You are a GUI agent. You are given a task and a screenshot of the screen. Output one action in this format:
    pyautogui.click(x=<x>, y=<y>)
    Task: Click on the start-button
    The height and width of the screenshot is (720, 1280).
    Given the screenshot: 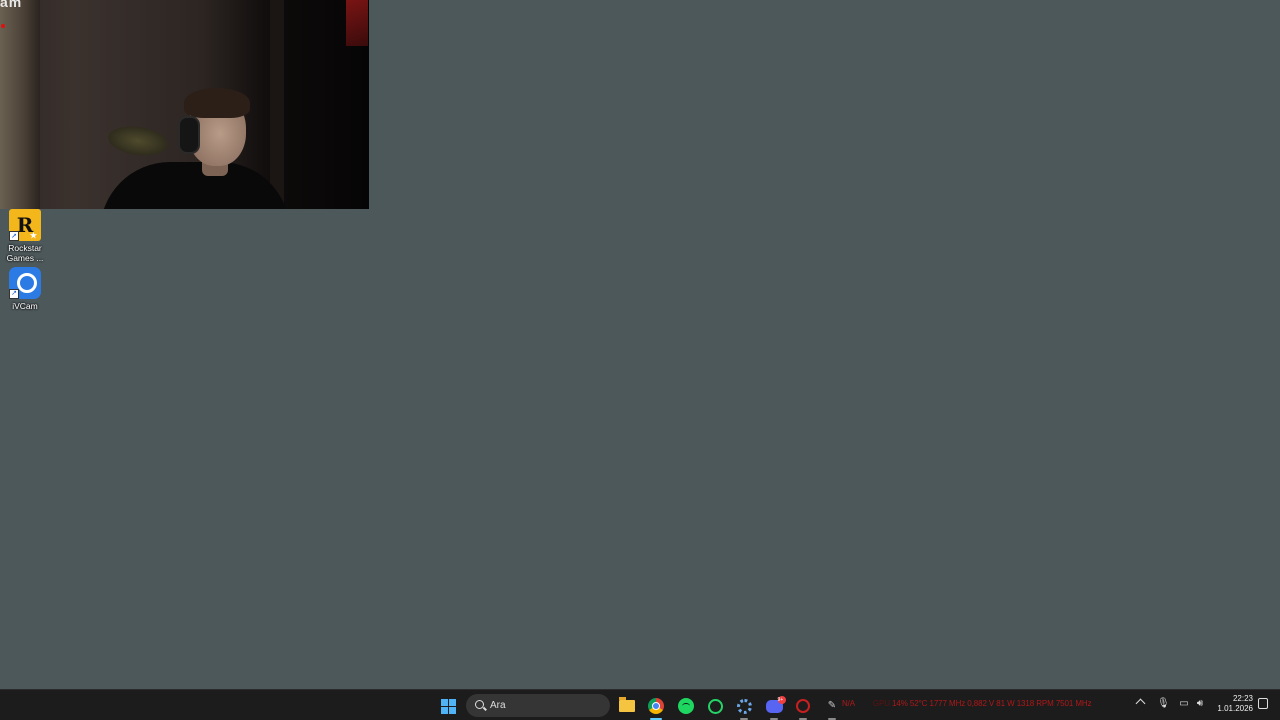 What is the action you would take?
    pyautogui.click(x=448, y=706)
    